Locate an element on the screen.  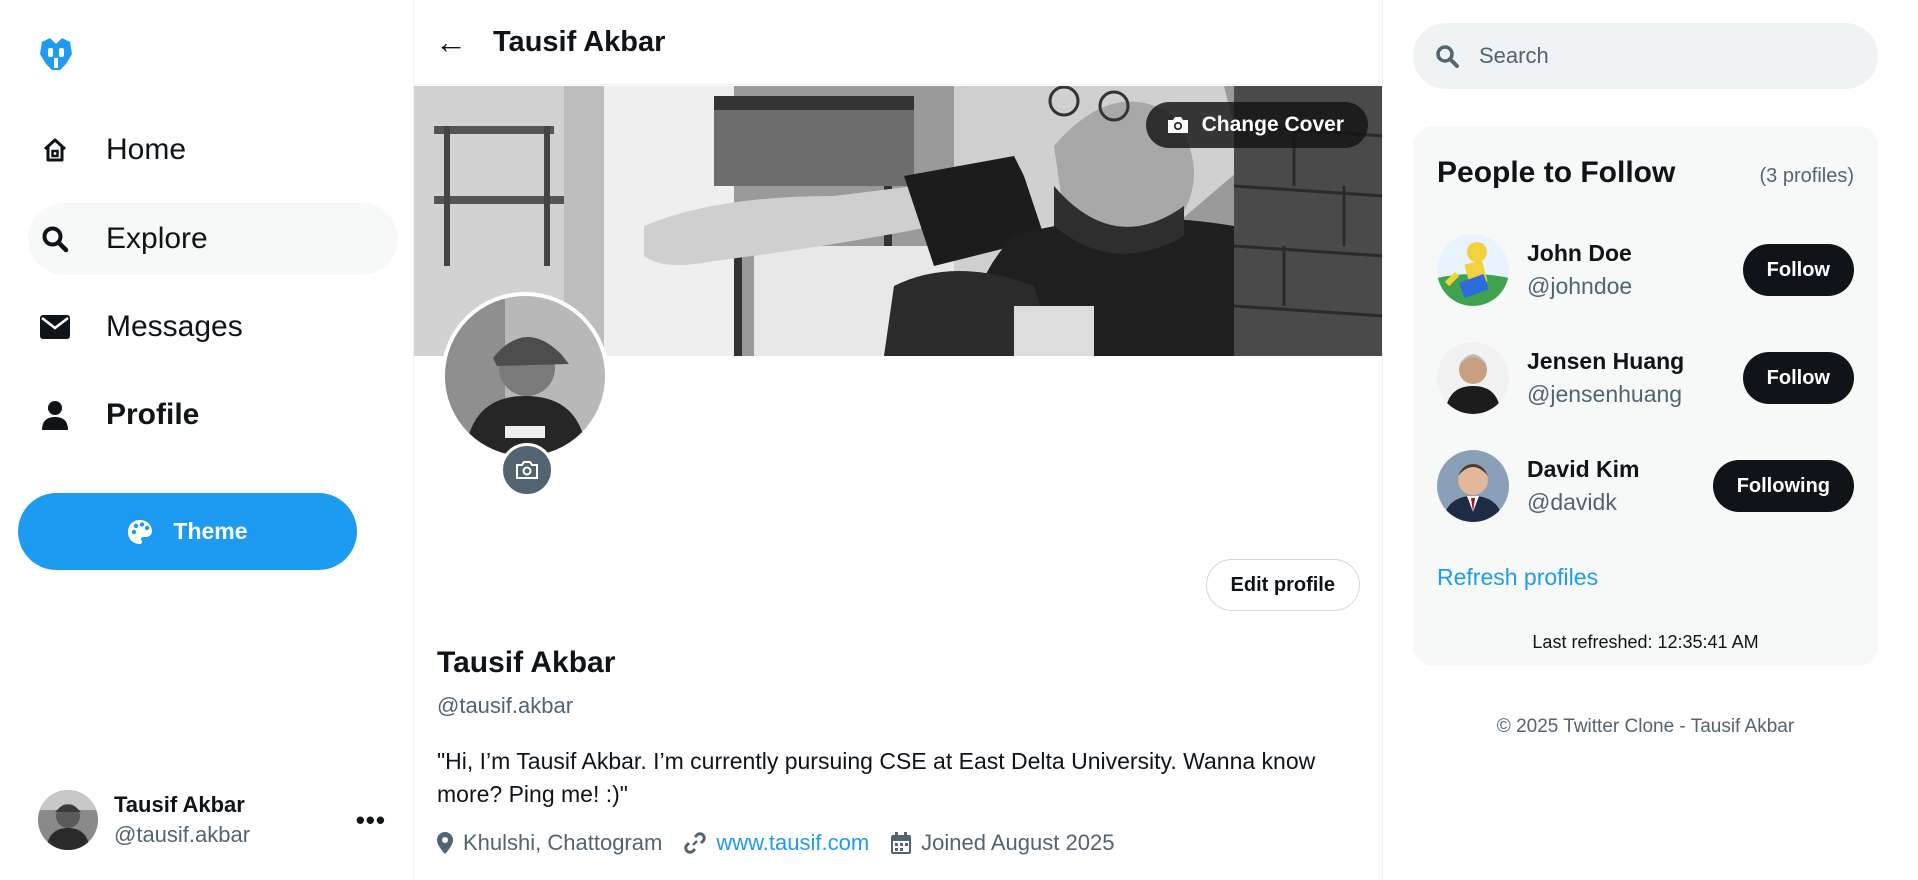
search-bar is located at coordinates (1645, 56).